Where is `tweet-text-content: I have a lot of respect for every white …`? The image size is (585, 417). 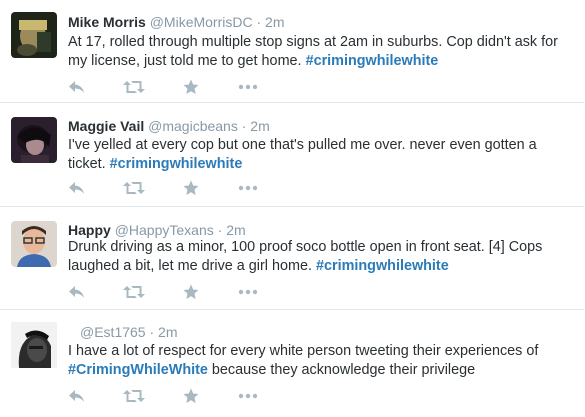 tweet-text-content: I have a lot of respect for every white … is located at coordinates (303, 351).